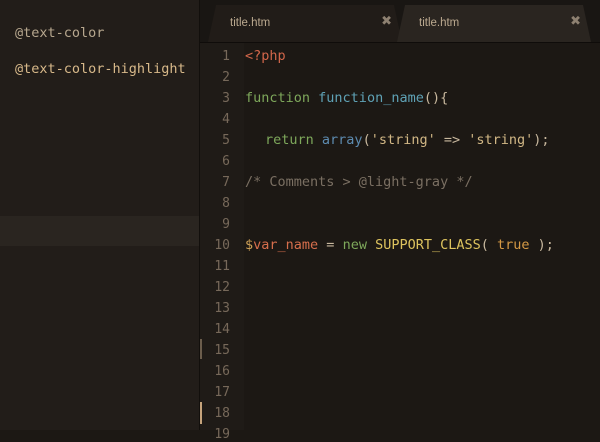 Image resolution: width=600 pixels, height=442 pixels. Describe the element at coordinates (222, 245) in the screenshot. I see `line-number: 10` at that location.